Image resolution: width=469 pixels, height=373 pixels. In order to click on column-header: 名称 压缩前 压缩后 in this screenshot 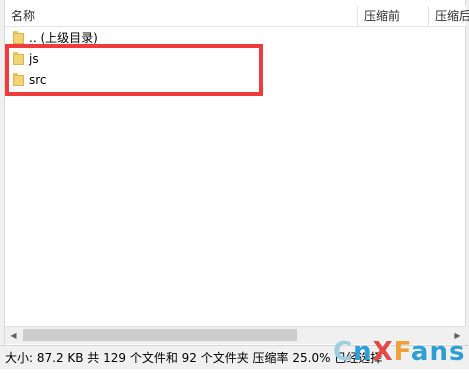, I will do `click(237, 16)`.